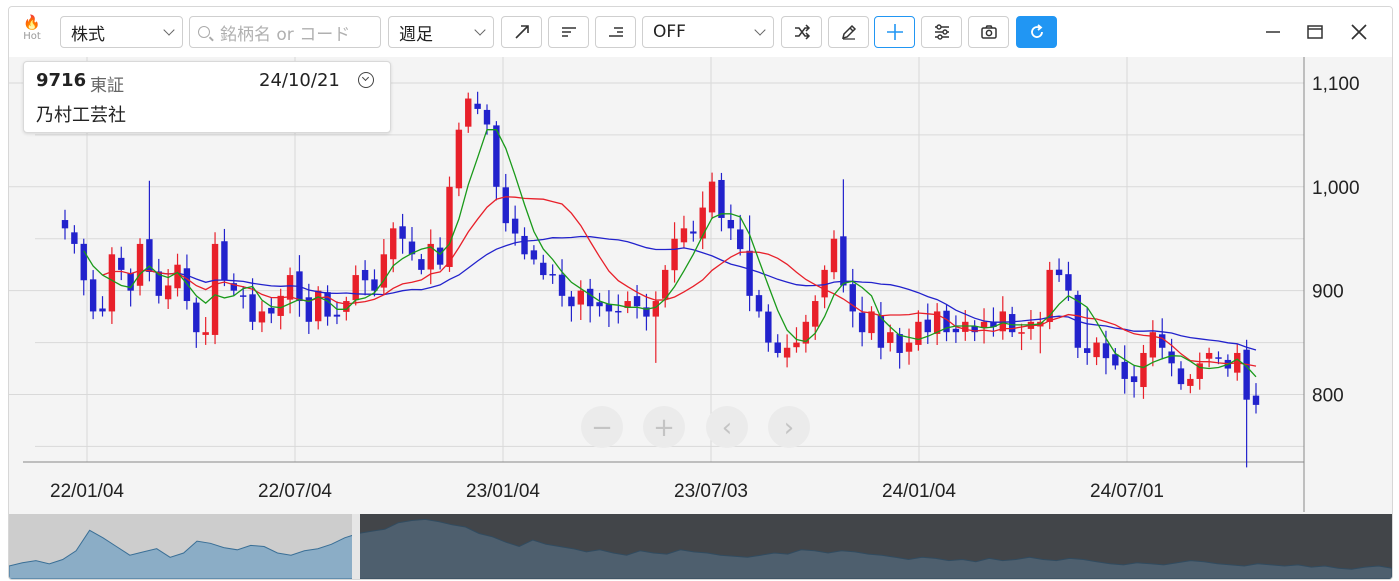  What do you see at coordinates (1359, 32) in the screenshot?
I see `close-button` at bounding box center [1359, 32].